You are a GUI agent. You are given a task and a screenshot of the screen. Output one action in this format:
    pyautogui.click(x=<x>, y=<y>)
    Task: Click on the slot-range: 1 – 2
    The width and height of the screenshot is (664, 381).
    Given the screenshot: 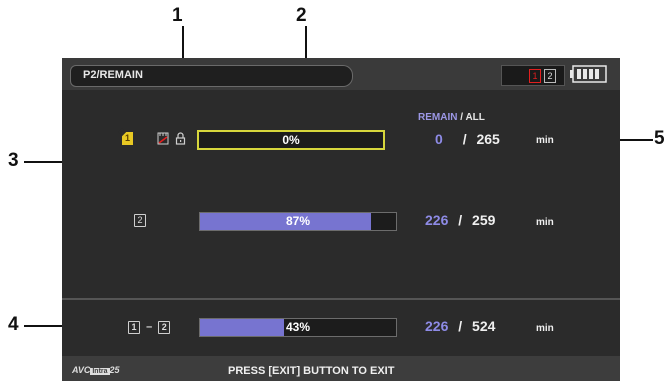 What is the action you would take?
    pyautogui.click(x=149, y=327)
    